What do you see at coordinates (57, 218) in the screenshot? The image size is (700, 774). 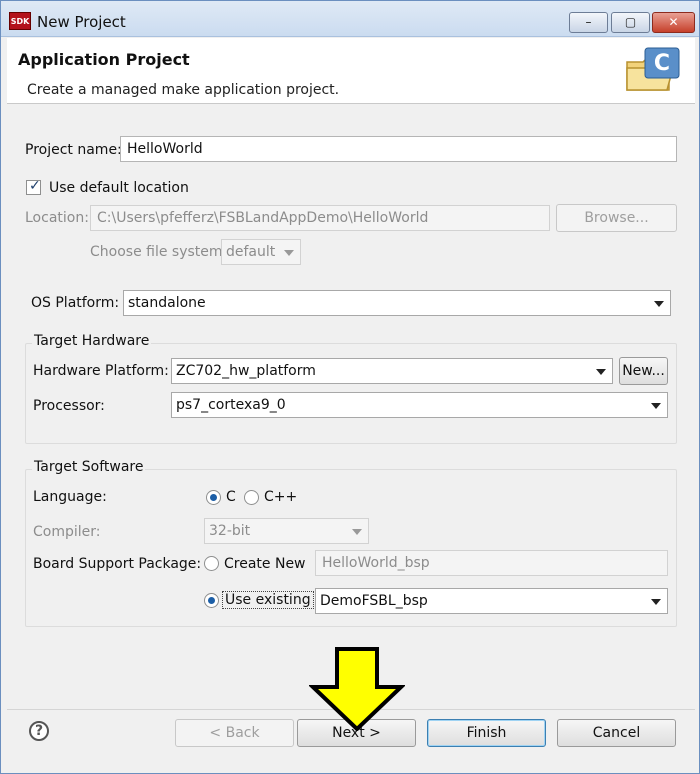 I see `location-label: Location:` at bounding box center [57, 218].